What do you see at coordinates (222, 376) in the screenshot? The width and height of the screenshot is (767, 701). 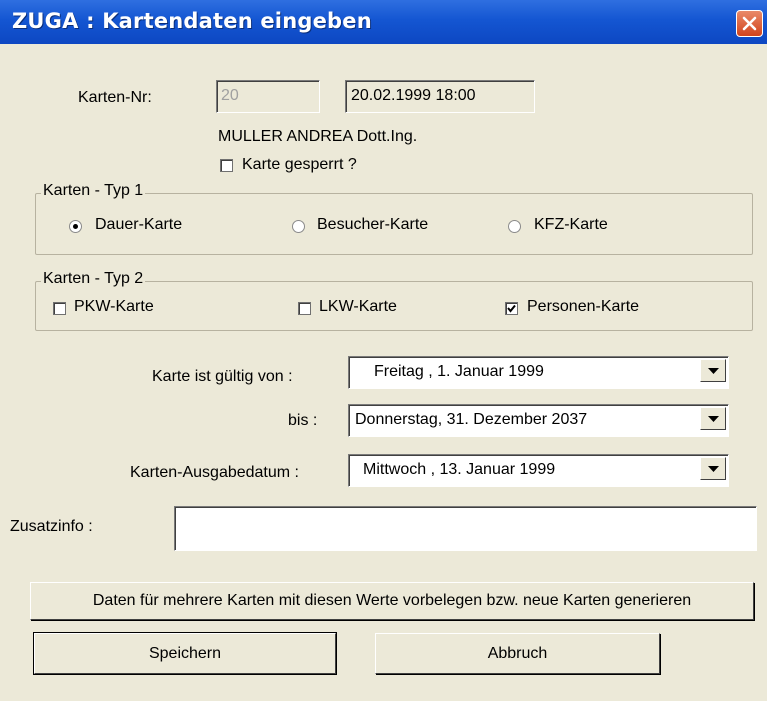 I see `valid-from-label: Karte ist gültig von :` at bounding box center [222, 376].